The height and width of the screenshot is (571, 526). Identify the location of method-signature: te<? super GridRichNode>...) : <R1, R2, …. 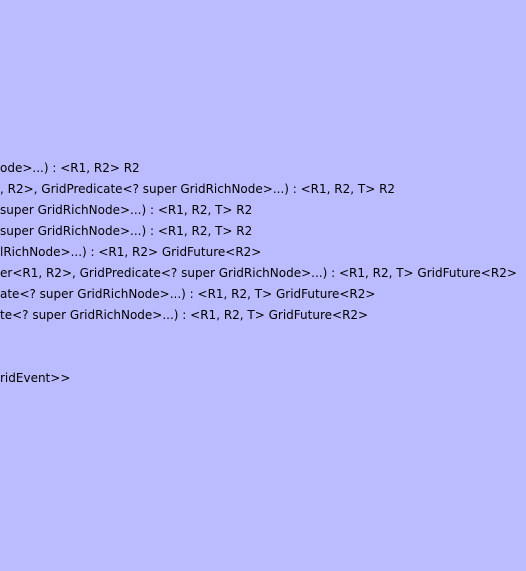
(184, 315).